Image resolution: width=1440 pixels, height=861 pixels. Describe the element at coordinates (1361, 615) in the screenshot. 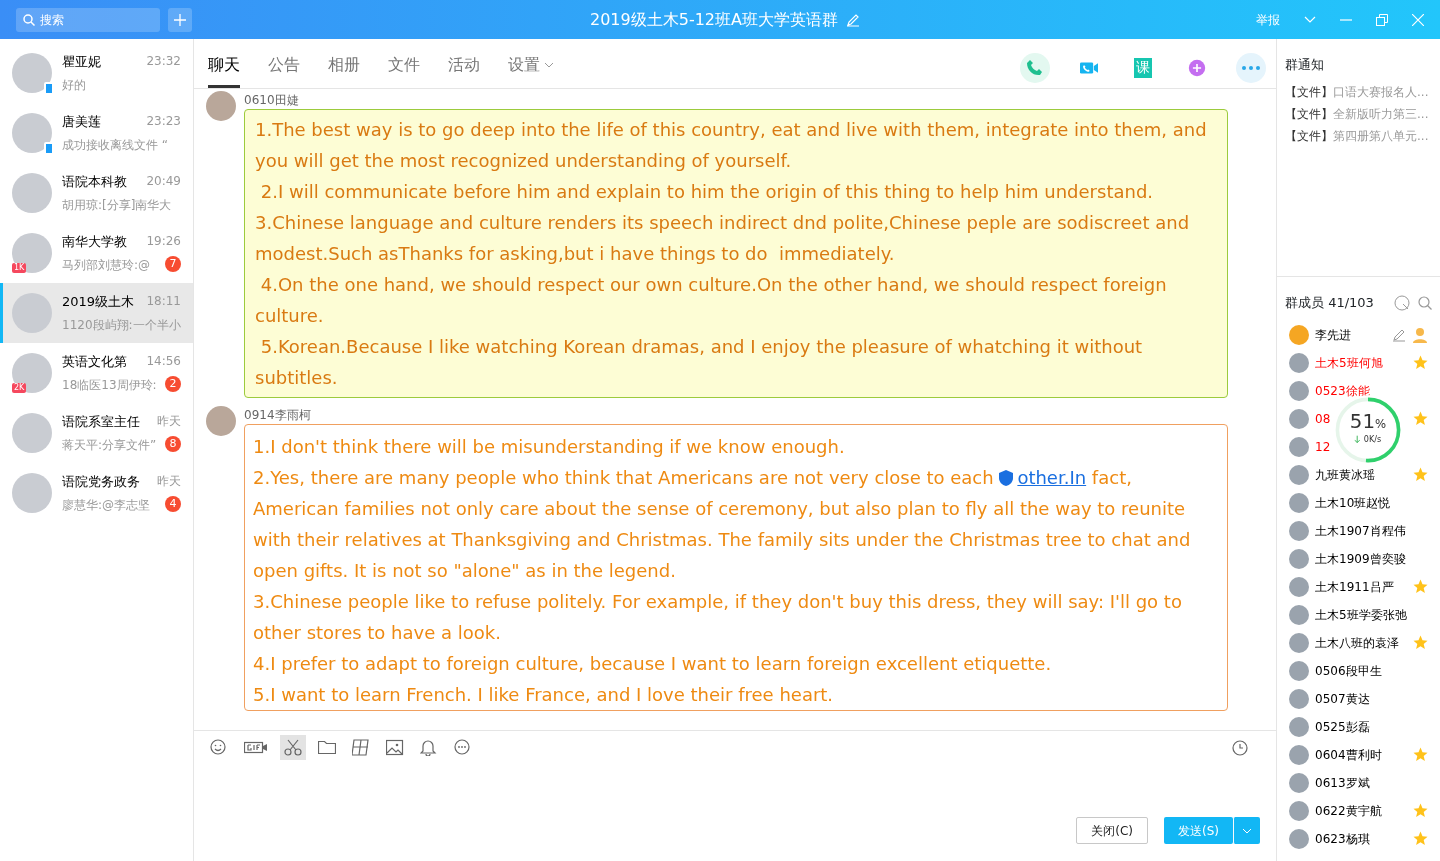

I see `member-name: 土木5班学委张弛` at that location.